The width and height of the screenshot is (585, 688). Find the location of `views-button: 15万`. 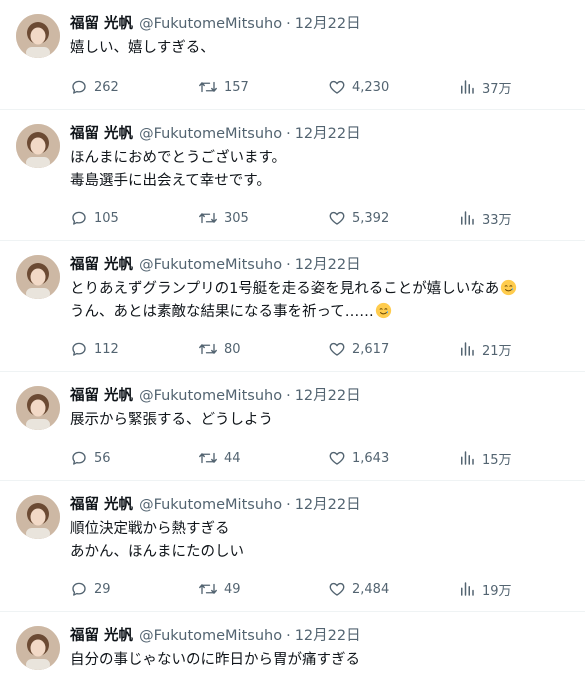

views-button: 15万 is located at coordinates (485, 458).